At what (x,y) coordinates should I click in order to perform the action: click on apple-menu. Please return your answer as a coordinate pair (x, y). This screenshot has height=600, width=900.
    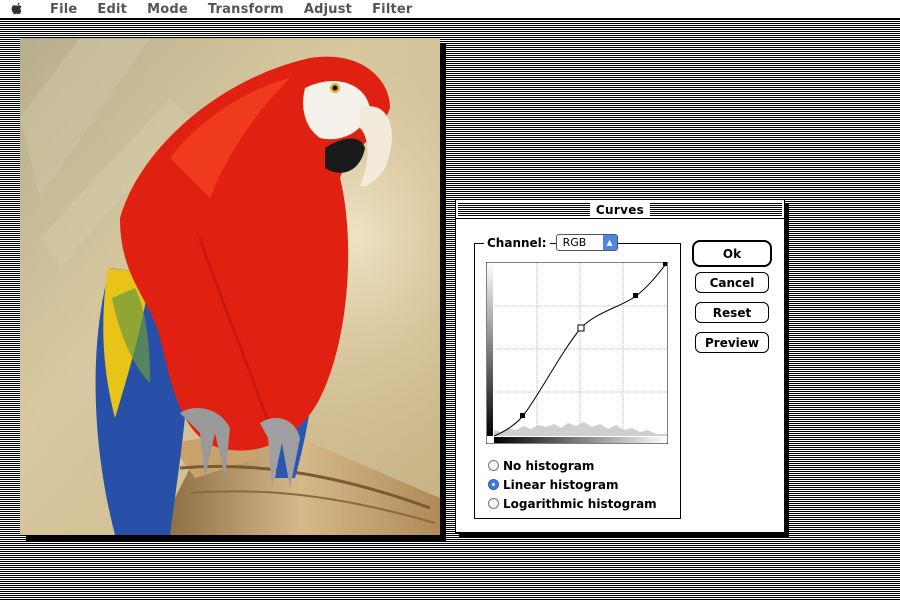
    Looking at the image, I should click on (17, 9).